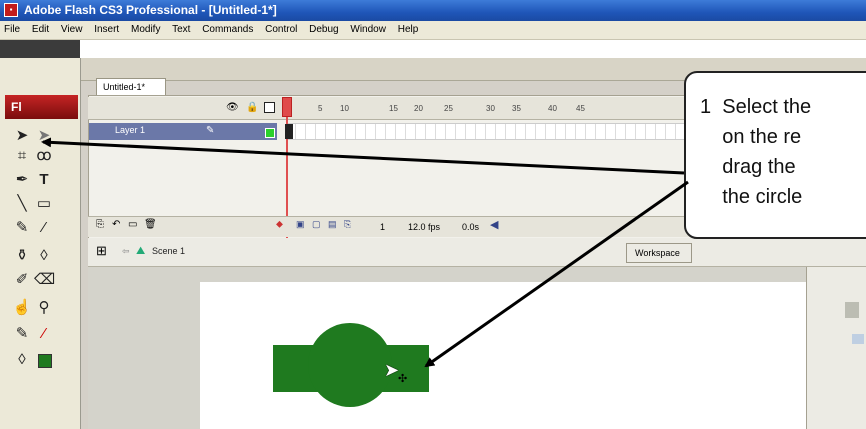 This screenshot has width=866, height=429. I want to click on arrow-to-shape, so click(556, 274).